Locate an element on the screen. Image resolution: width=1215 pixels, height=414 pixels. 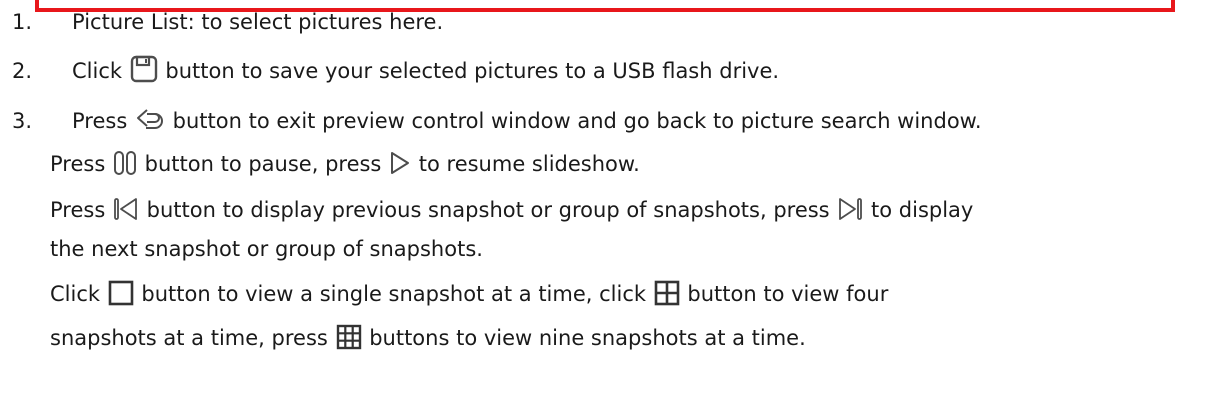
single-view-icon is located at coordinates (121, 293).